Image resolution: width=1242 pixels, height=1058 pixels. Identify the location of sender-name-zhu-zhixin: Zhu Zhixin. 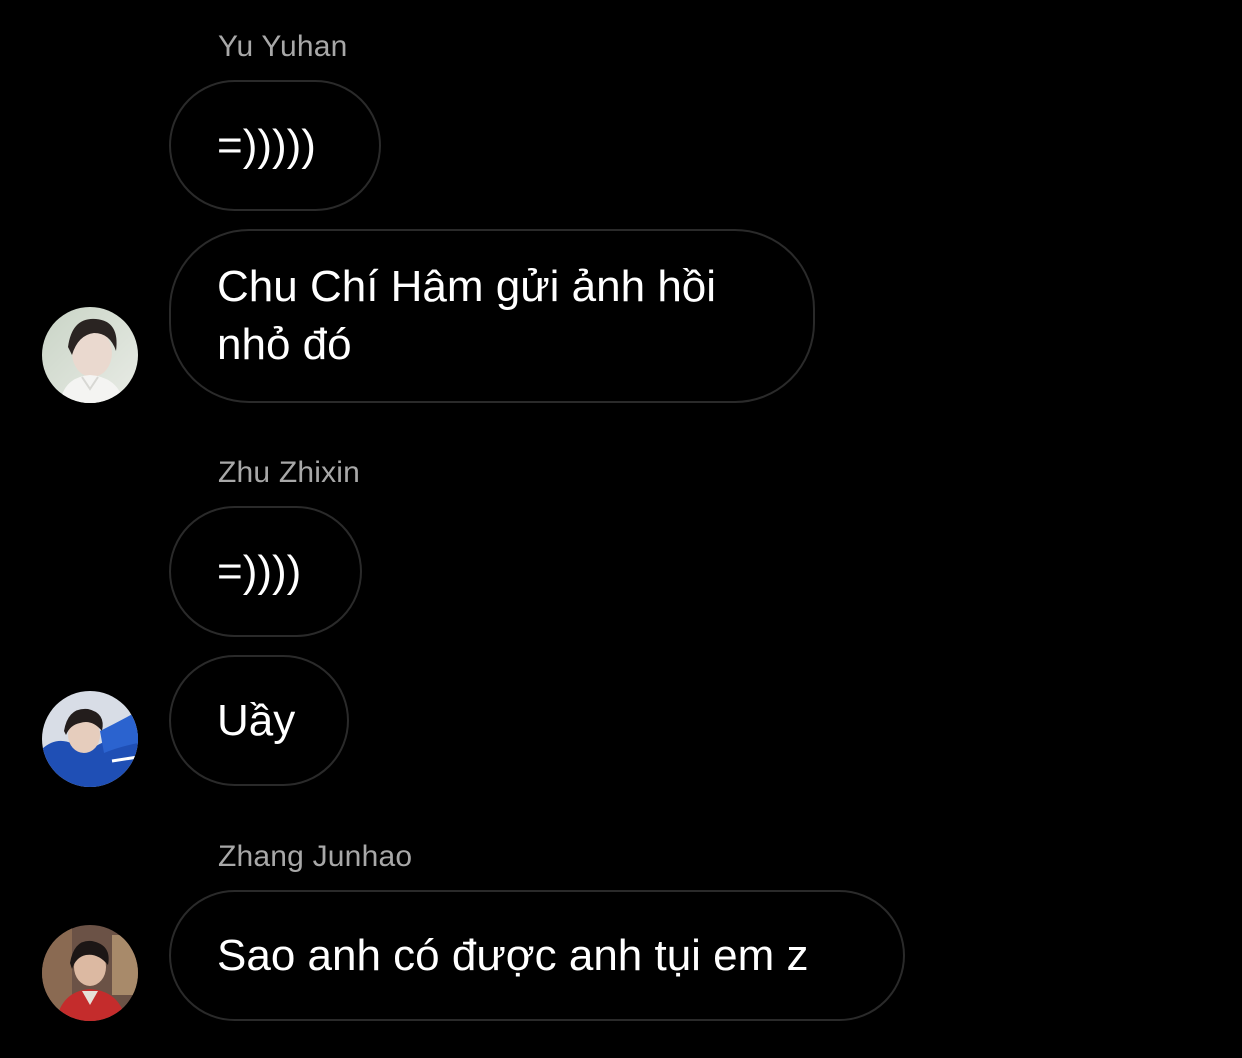
(289, 472).